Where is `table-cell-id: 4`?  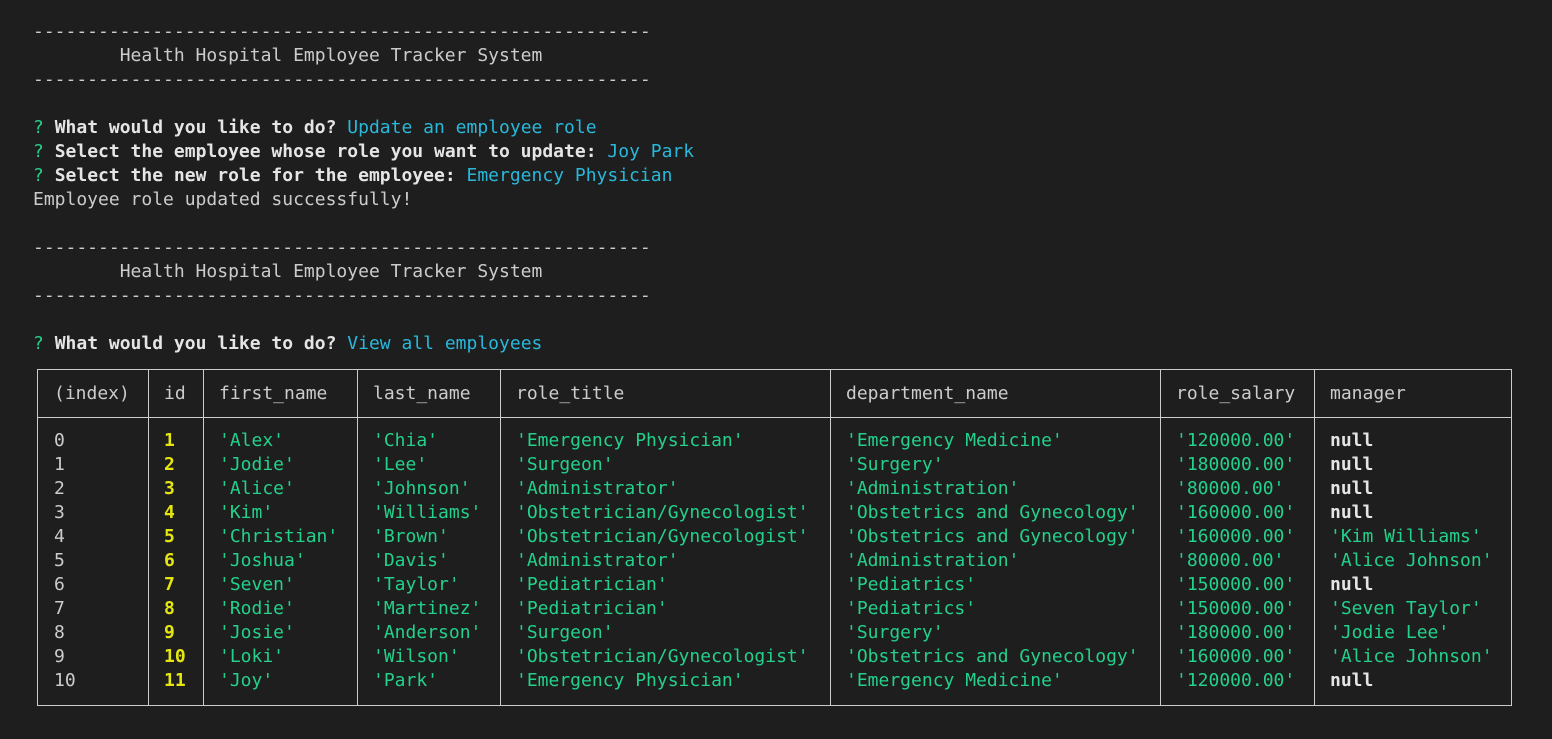 table-cell-id: 4 is located at coordinates (169, 512).